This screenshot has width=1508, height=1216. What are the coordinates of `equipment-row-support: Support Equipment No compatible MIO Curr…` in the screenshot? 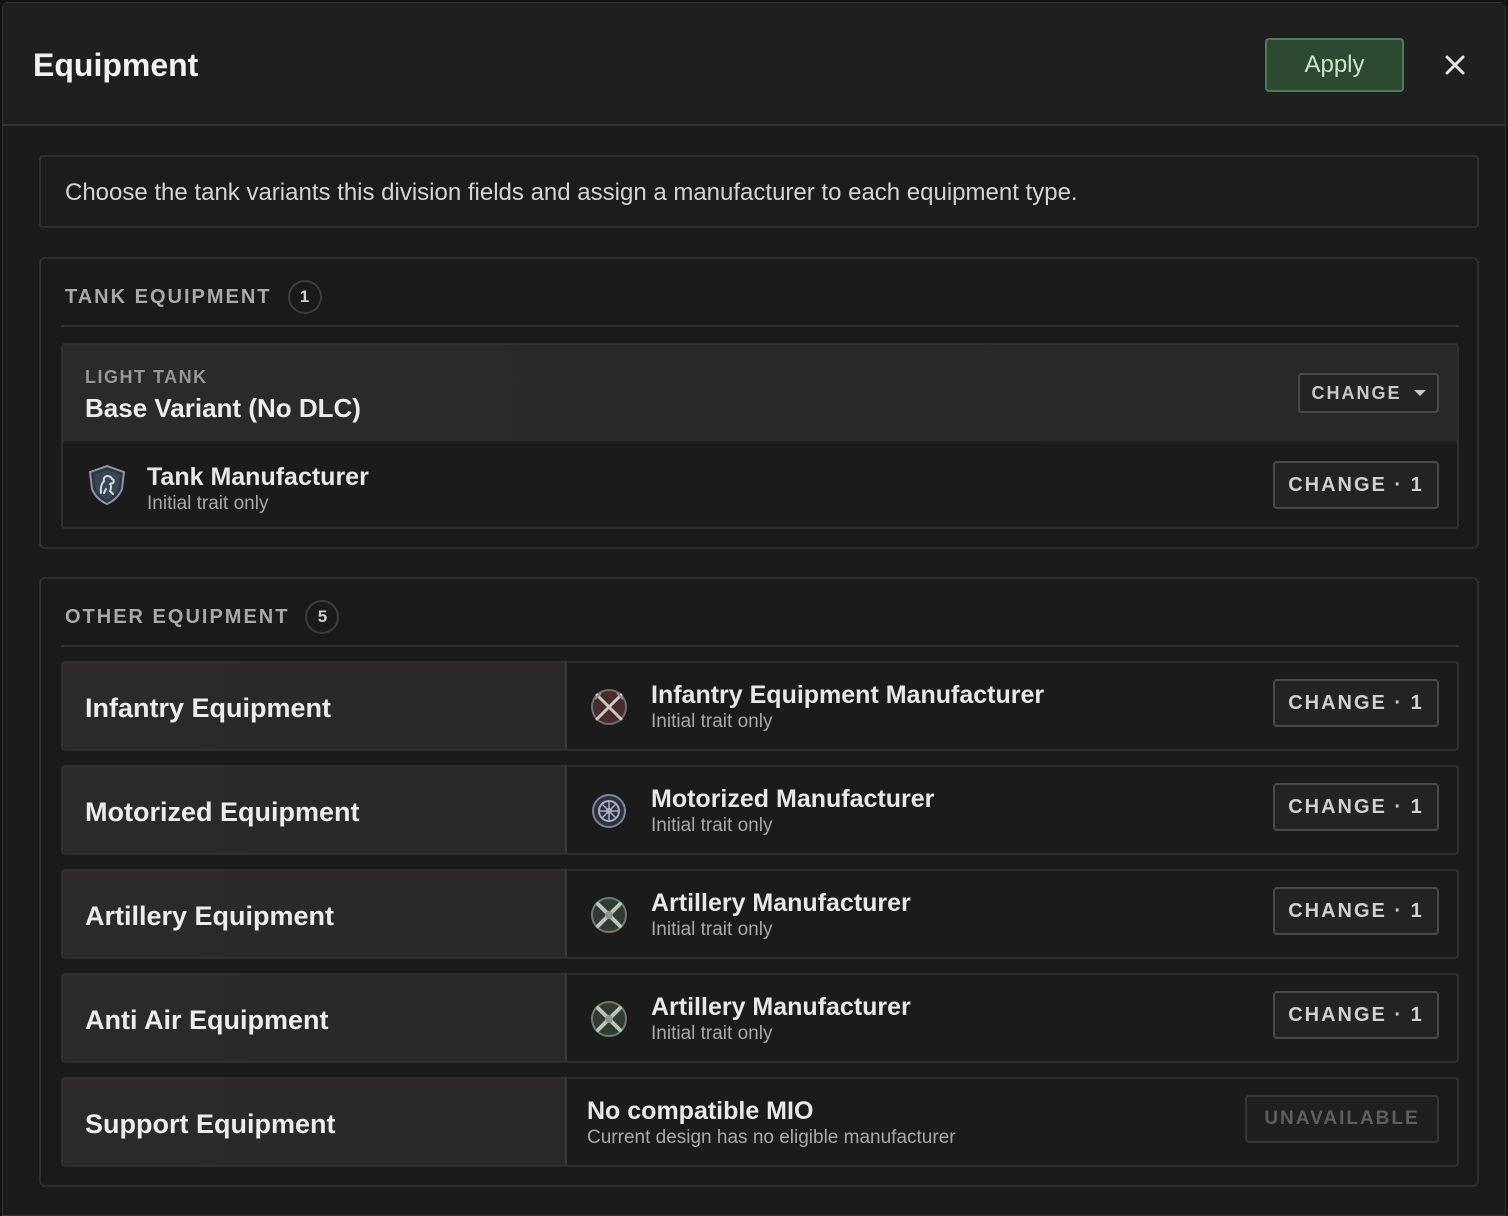 It's located at (760, 1122).